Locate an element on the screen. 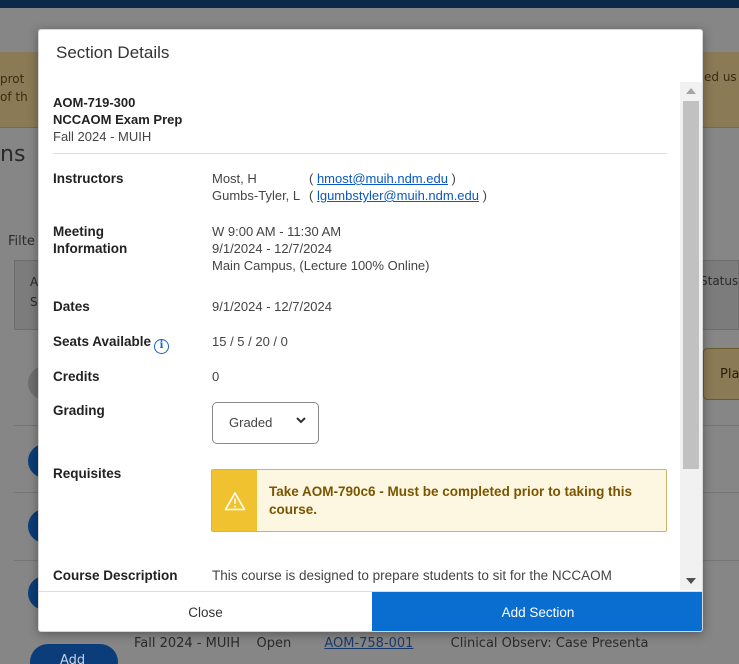 This screenshot has width=739, height=664. dialog-title: Section Details is located at coordinates (113, 52).